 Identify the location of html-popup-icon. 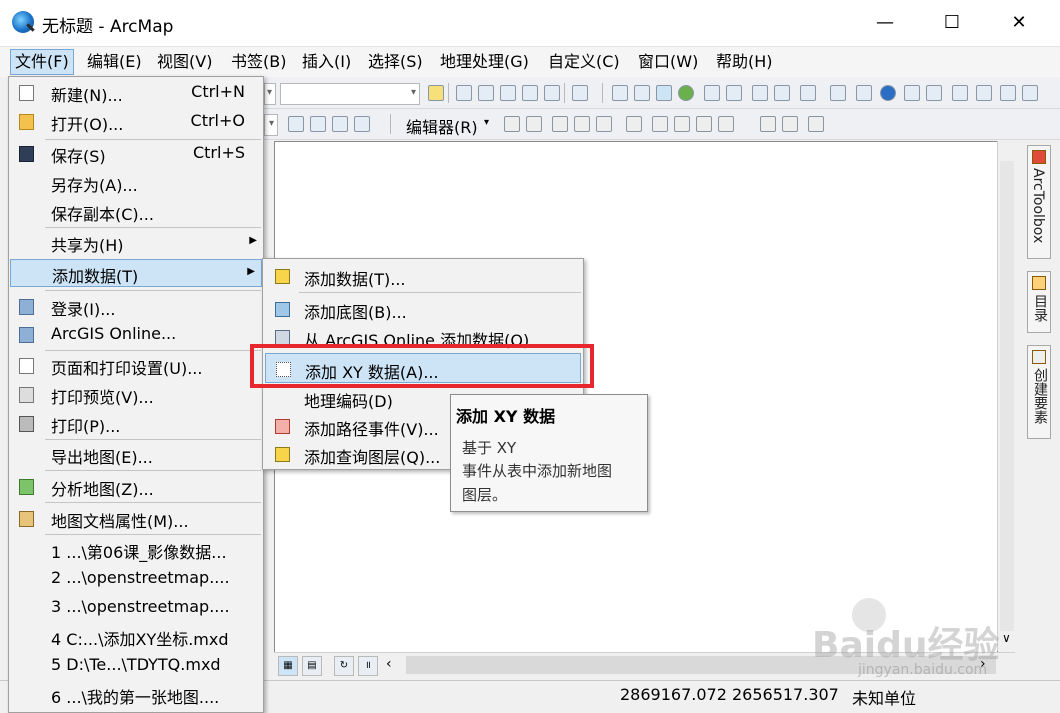
(934, 93).